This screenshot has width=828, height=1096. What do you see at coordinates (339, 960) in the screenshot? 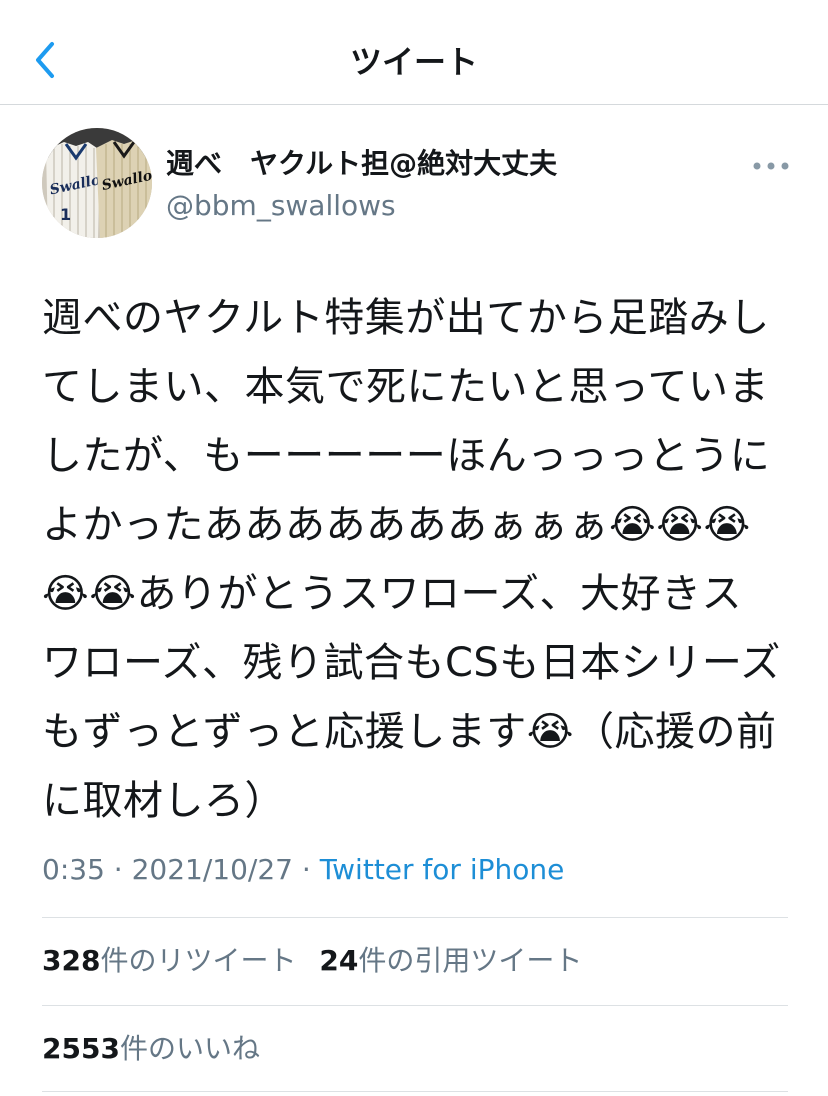
I see `quotes-count: 24` at bounding box center [339, 960].